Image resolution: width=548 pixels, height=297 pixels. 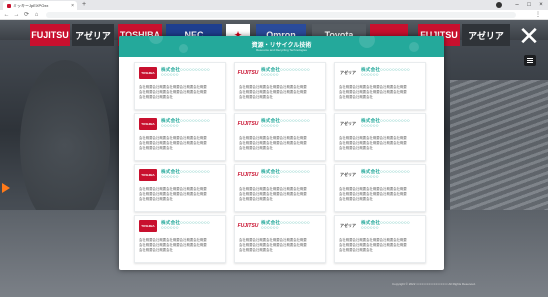 What do you see at coordinates (538, 15) in the screenshot?
I see `browser-menu-icon: ⋮` at bounding box center [538, 15].